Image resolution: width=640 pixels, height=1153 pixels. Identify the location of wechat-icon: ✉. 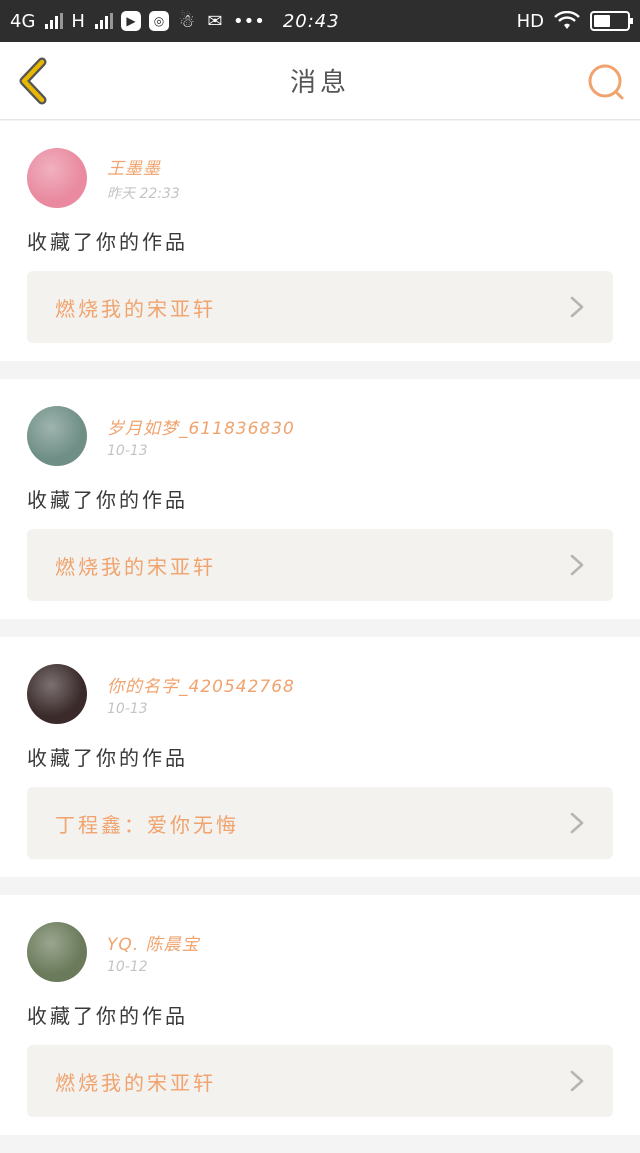
(215, 21).